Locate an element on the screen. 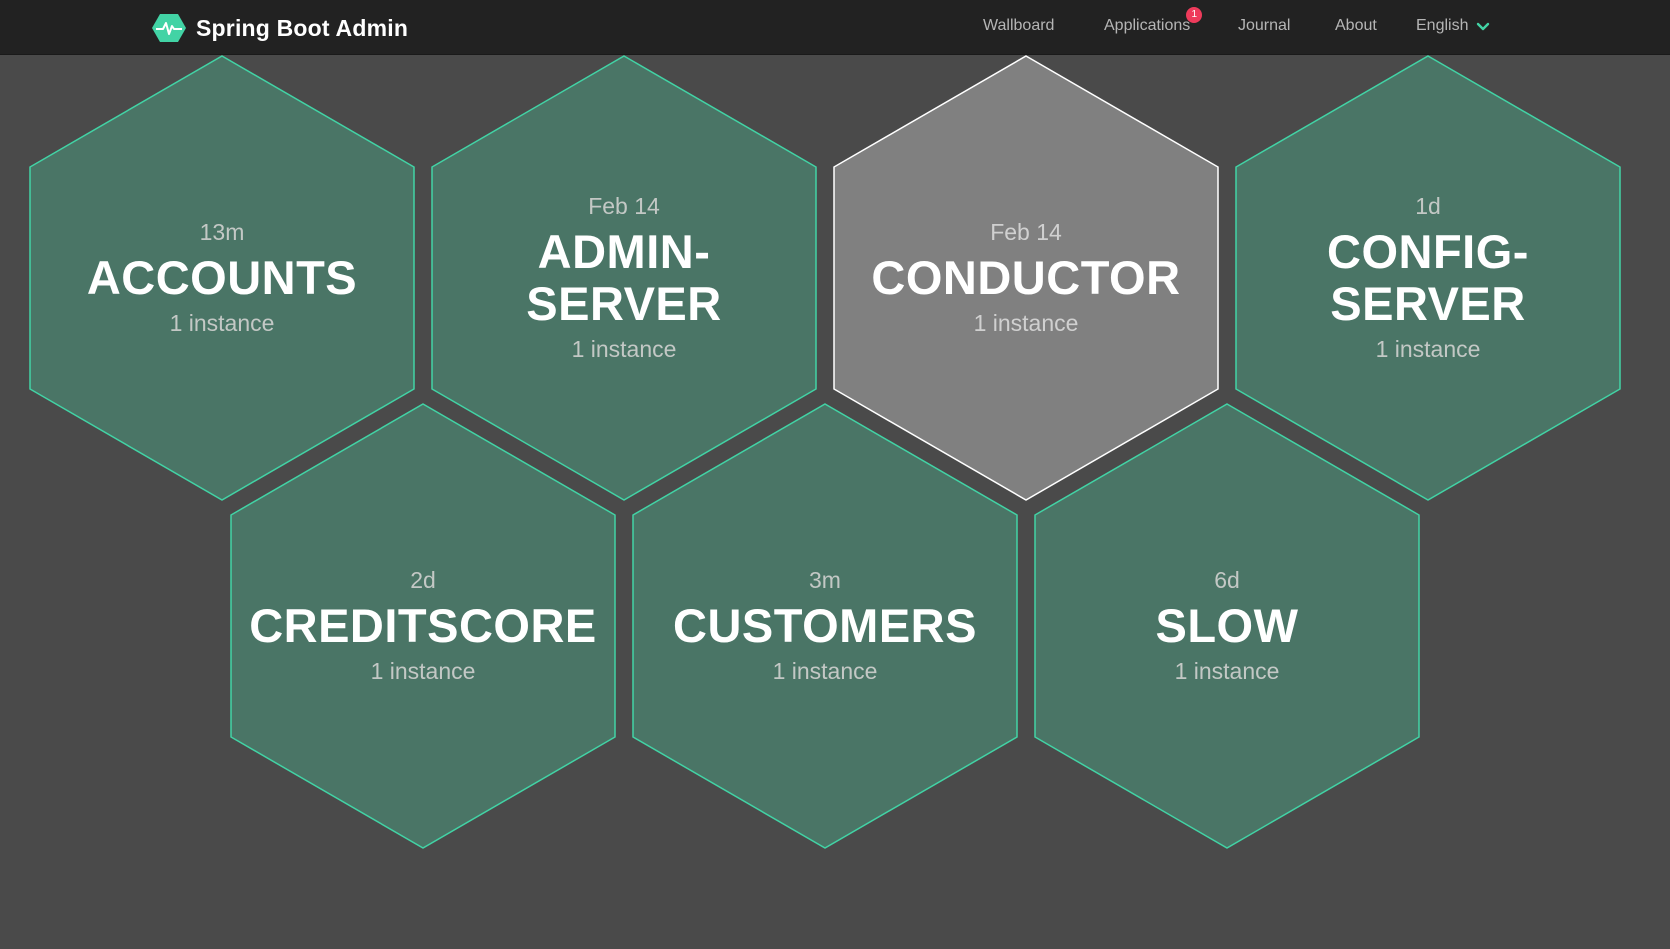  status-since: 2d is located at coordinates (423, 580).